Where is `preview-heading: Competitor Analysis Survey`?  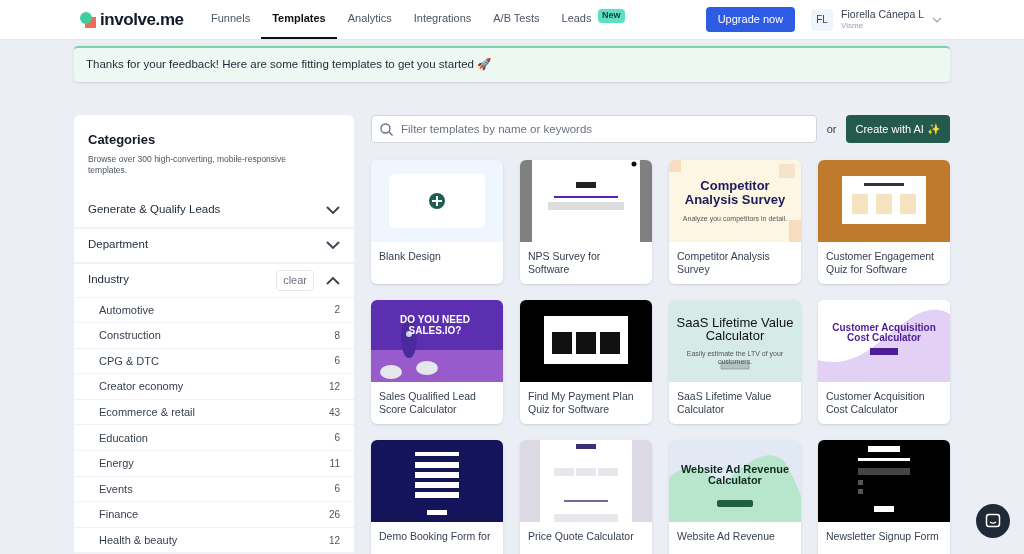
preview-heading: Competitor Analysis Survey is located at coordinates (735, 193).